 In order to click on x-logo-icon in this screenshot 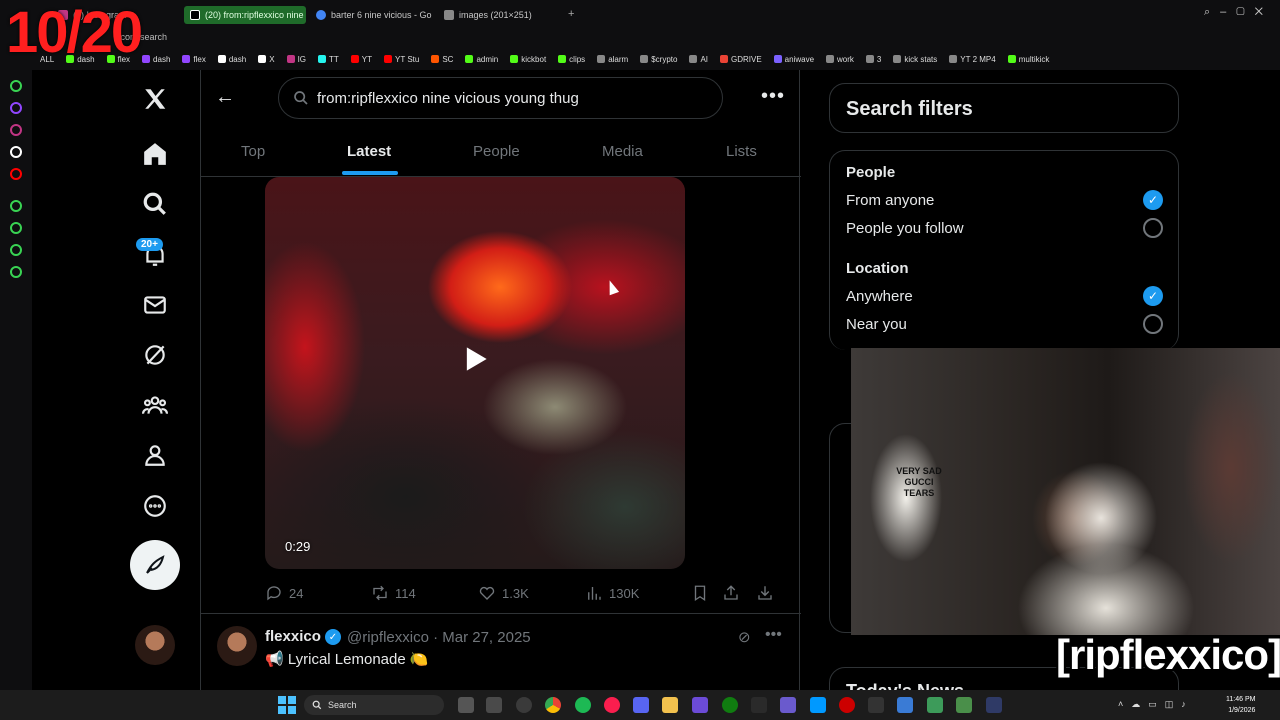, I will do `click(155, 99)`.